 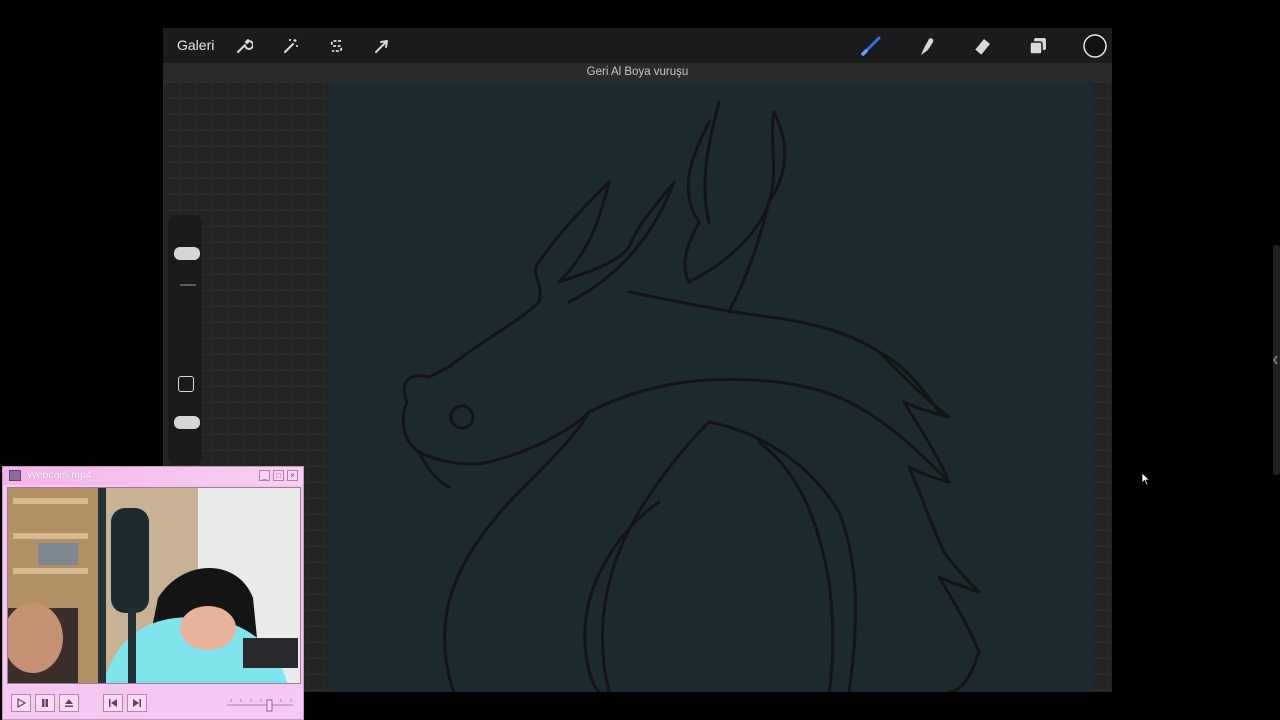 I want to click on eject-icon, so click(x=69, y=703).